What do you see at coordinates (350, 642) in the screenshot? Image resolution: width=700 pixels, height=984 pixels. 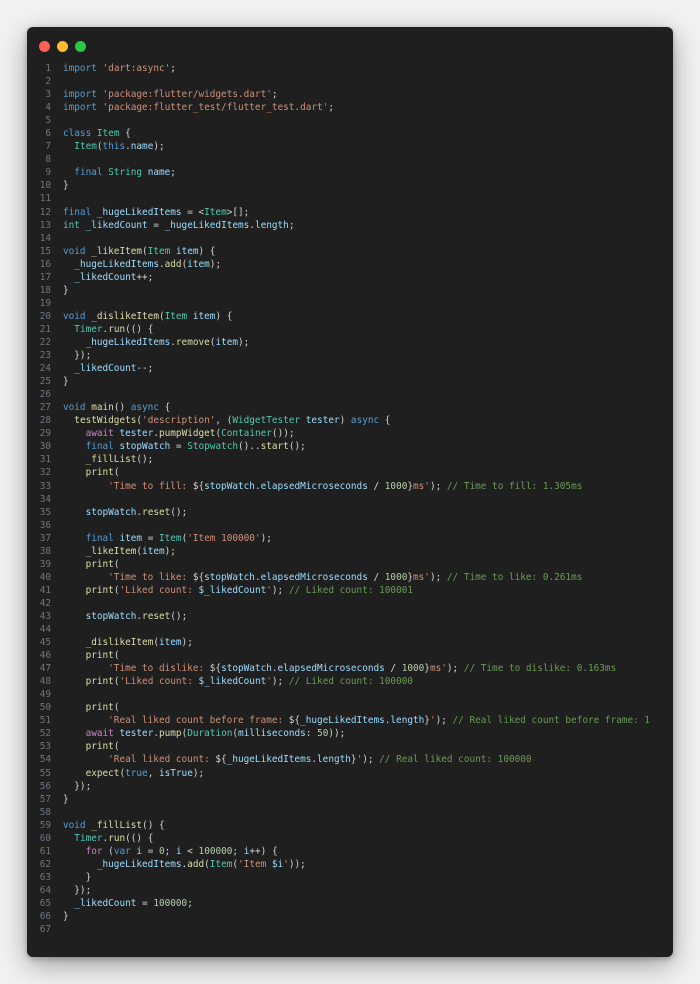 I see `code-line: 45 _dislikeItem(item);` at bounding box center [350, 642].